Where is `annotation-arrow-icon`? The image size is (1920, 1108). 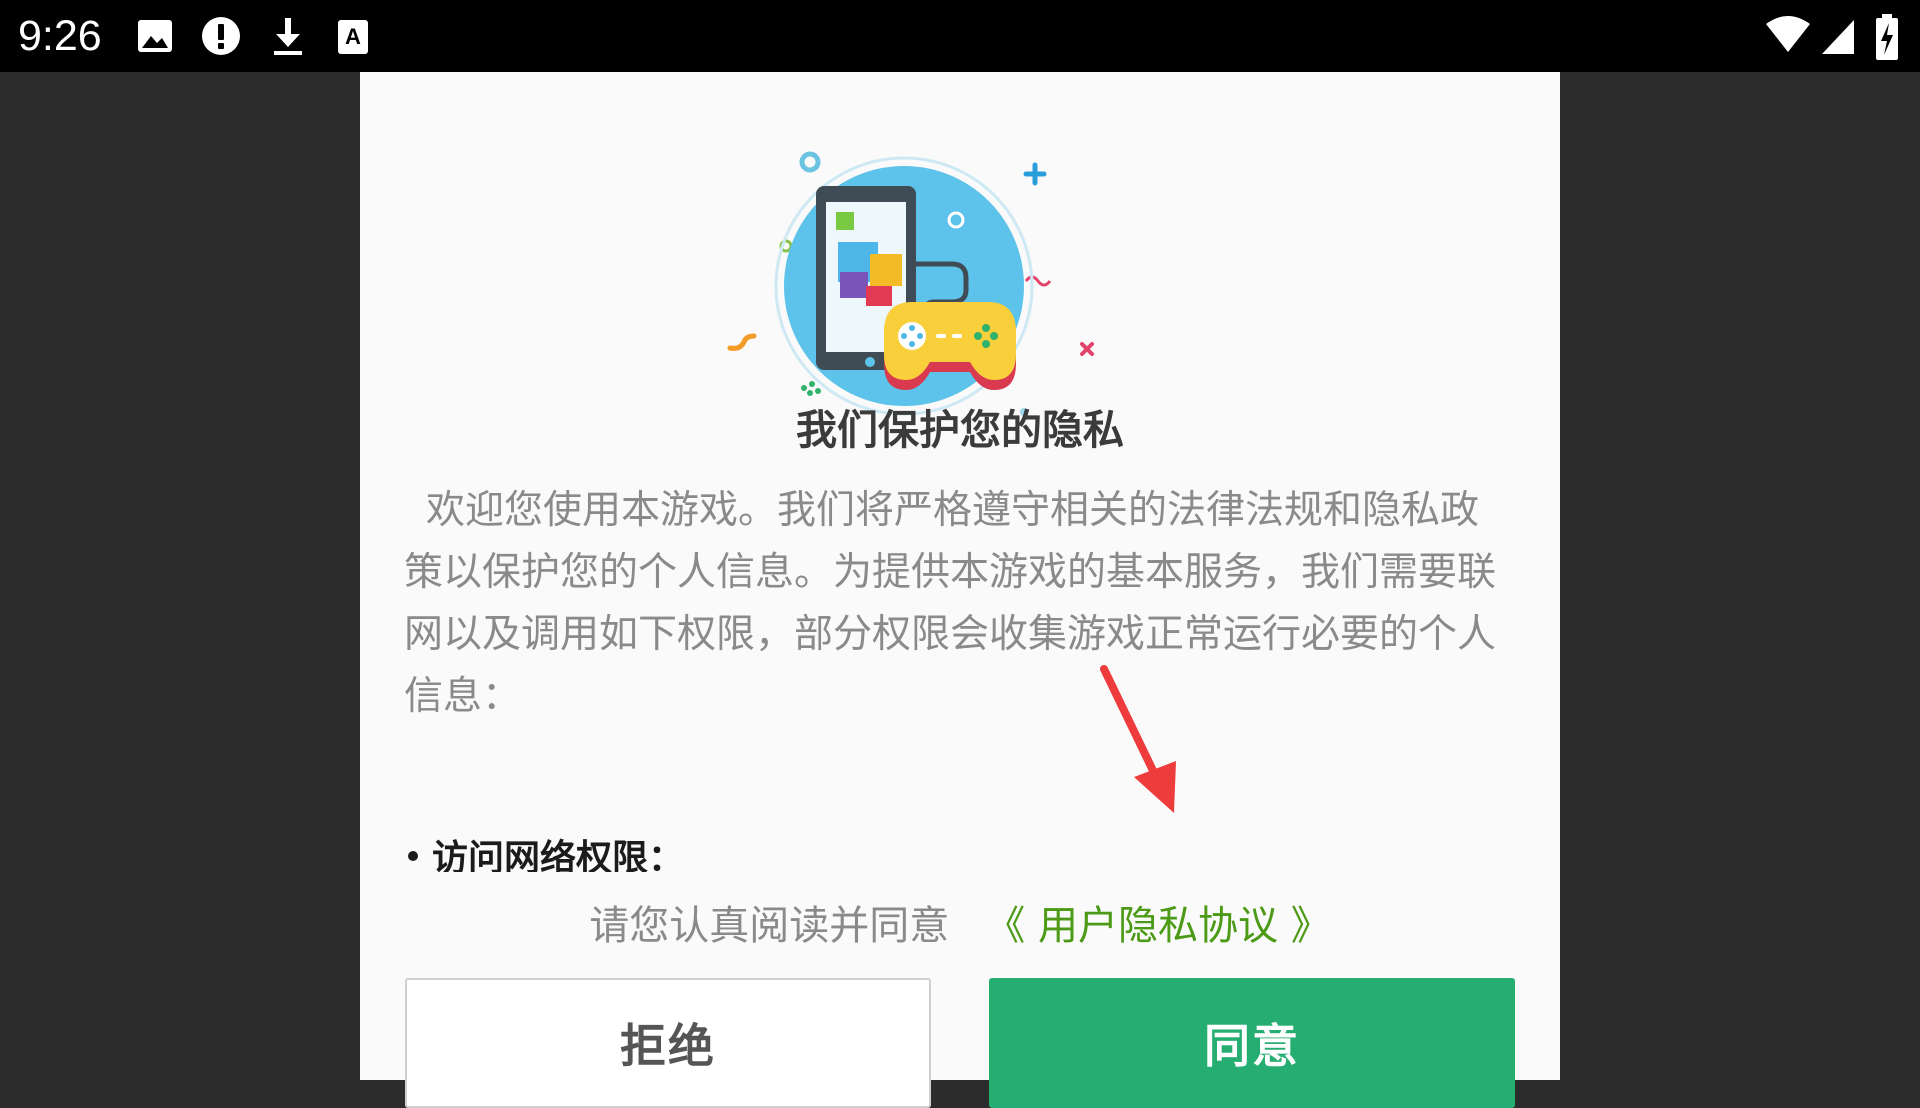 annotation-arrow-icon is located at coordinates (1140, 745).